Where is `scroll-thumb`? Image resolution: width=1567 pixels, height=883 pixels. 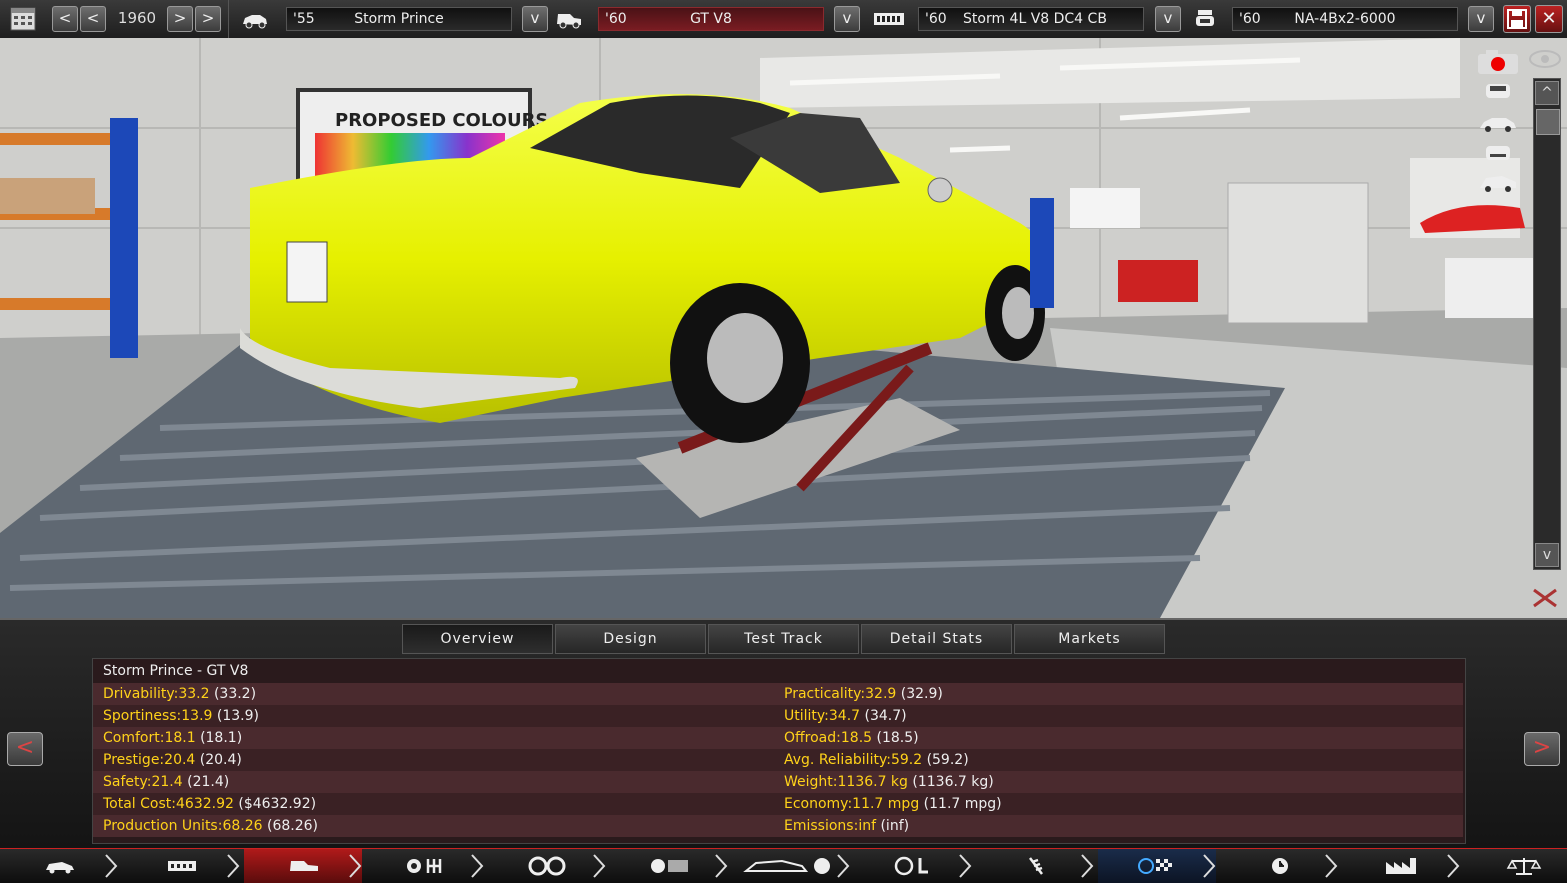
scroll-thumb is located at coordinates (1548, 122).